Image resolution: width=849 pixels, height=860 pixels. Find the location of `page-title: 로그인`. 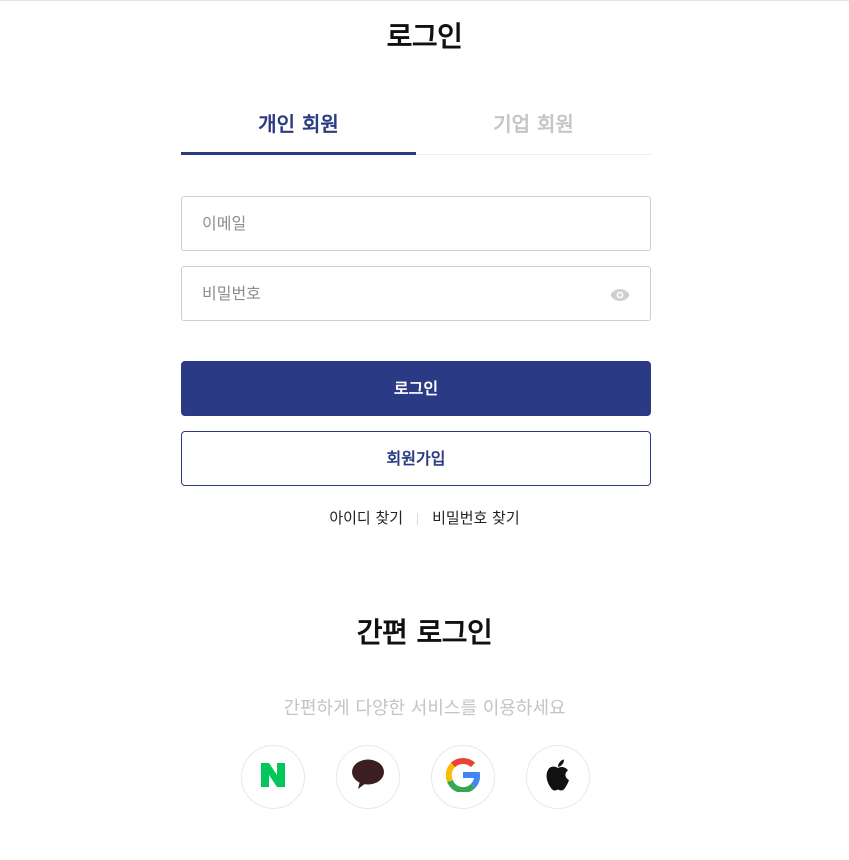

page-title: 로그인 is located at coordinates (424, 36).